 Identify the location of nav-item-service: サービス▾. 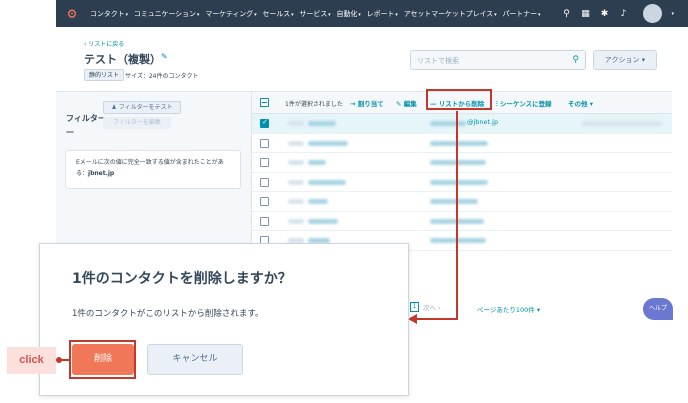
(315, 14).